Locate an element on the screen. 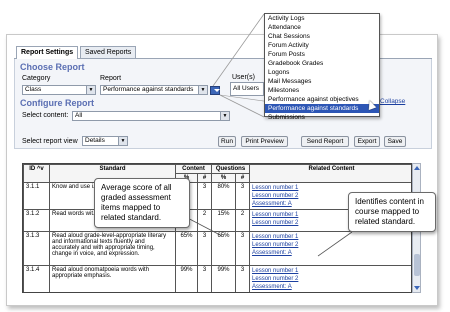 This screenshot has width=450, height=312. menu-item-forum-posts: Forum Posts is located at coordinates (322, 54).